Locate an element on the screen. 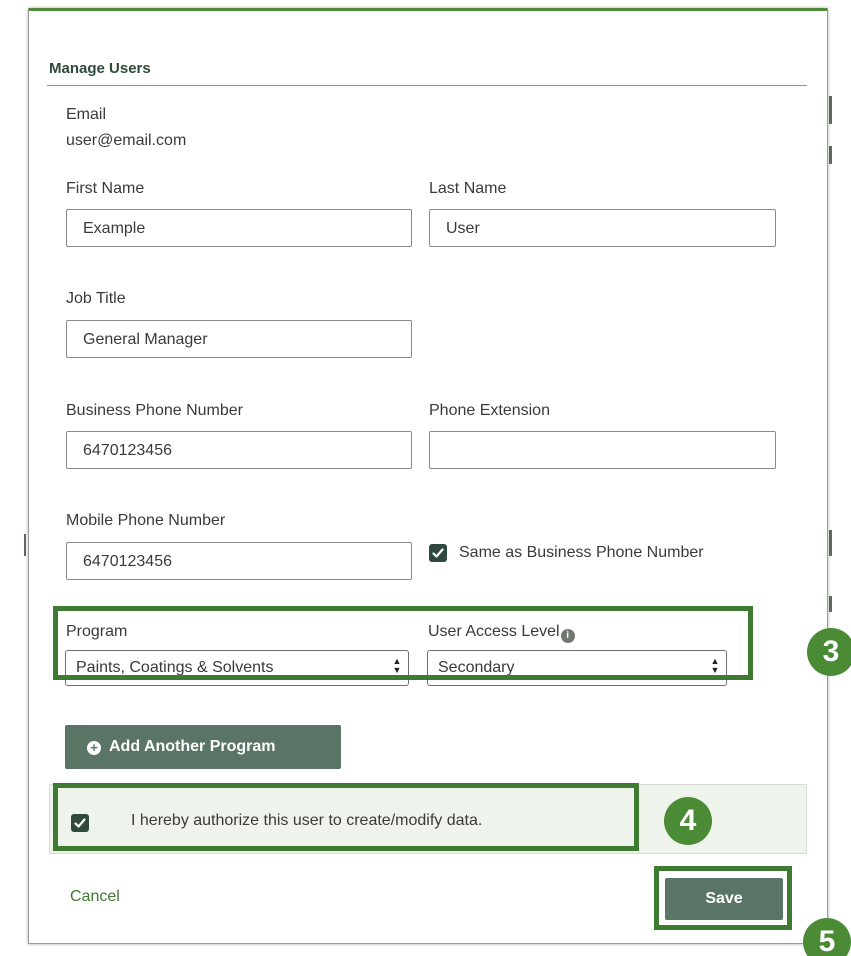 Image resolution: width=851 pixels, height=956 pixels. same-as-business-checkbox is located at coordinates (438, 553).